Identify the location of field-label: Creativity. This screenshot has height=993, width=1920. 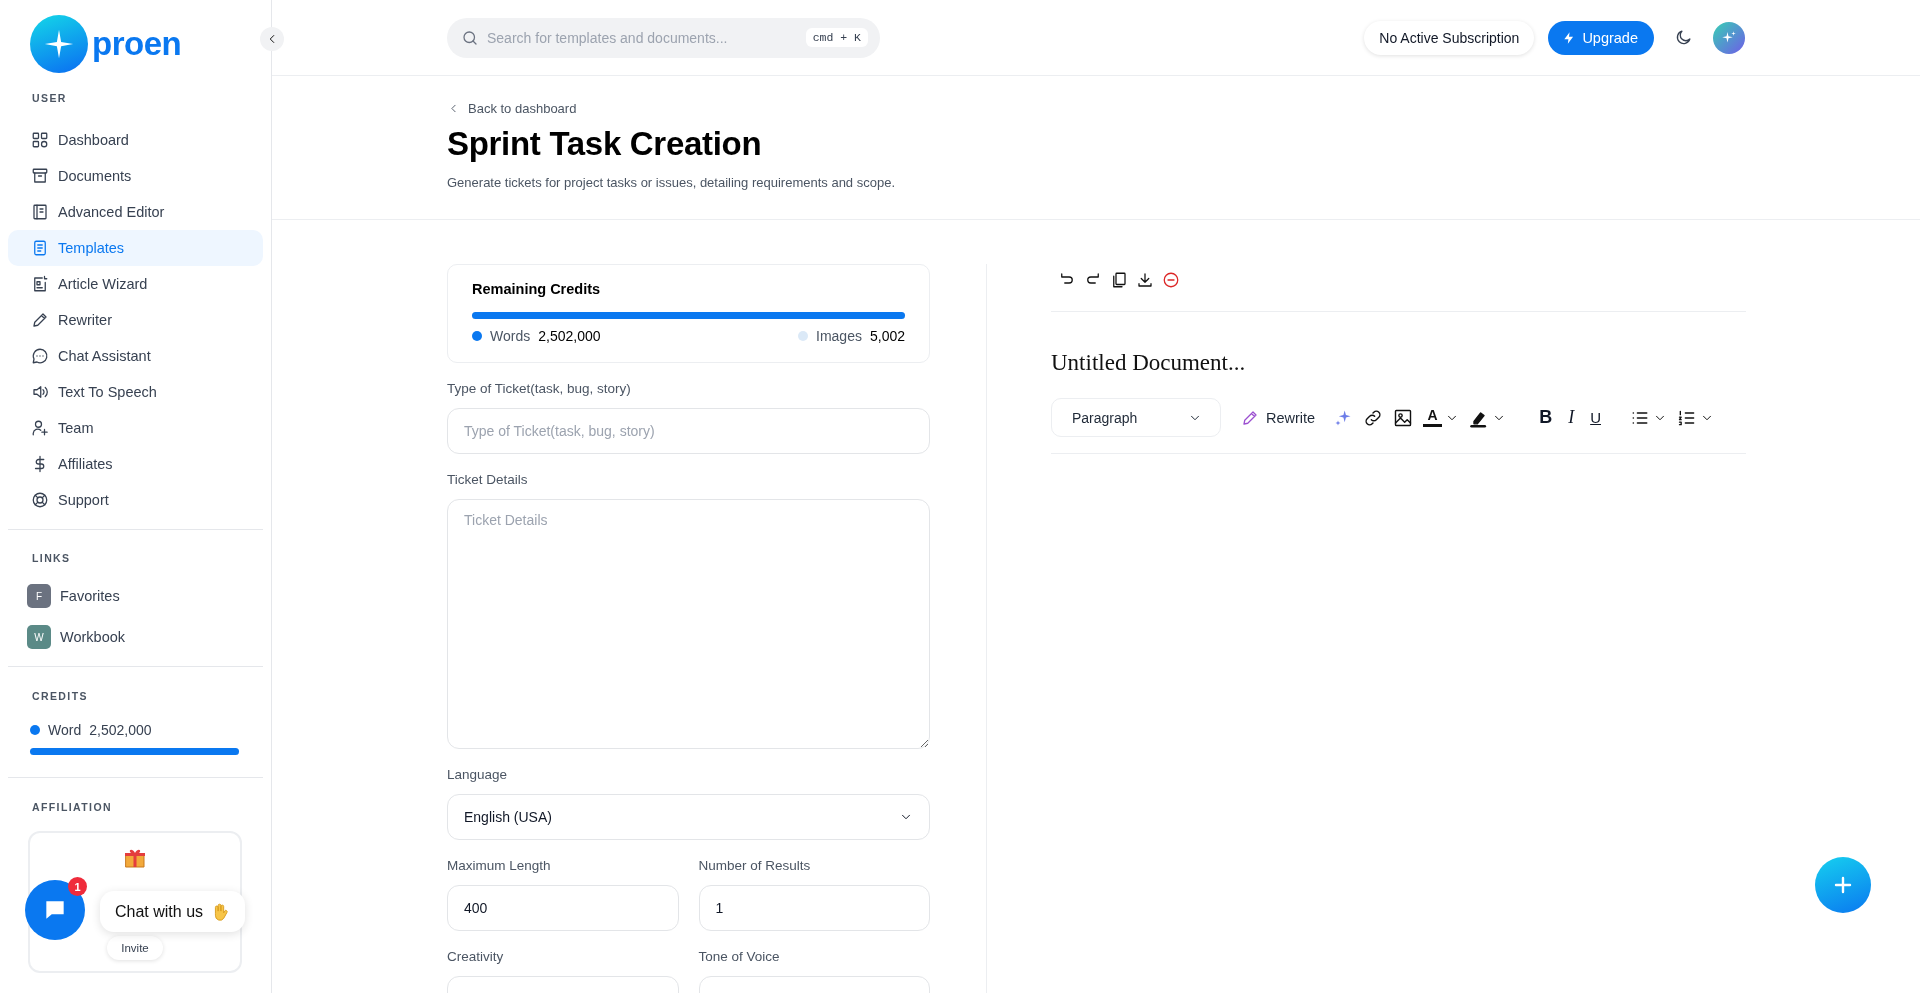
(476, 956).